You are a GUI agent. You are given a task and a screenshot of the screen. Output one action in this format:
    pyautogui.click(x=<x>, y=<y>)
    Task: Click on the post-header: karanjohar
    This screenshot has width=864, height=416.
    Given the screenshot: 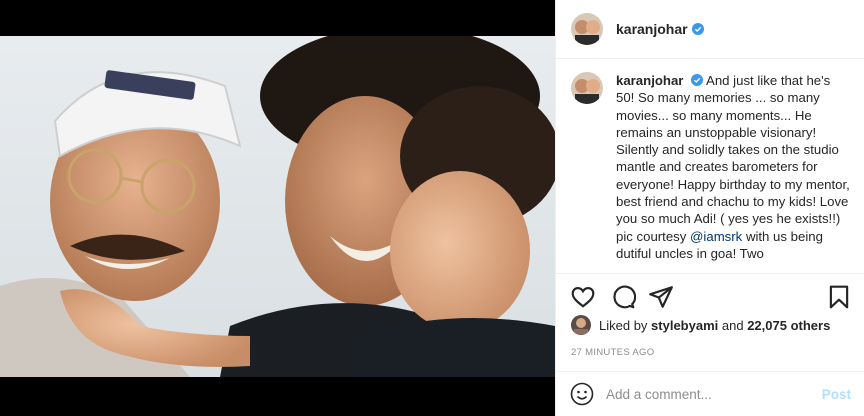 What is the action you would take?
    pyautogui.click(x=710, y=29)
    